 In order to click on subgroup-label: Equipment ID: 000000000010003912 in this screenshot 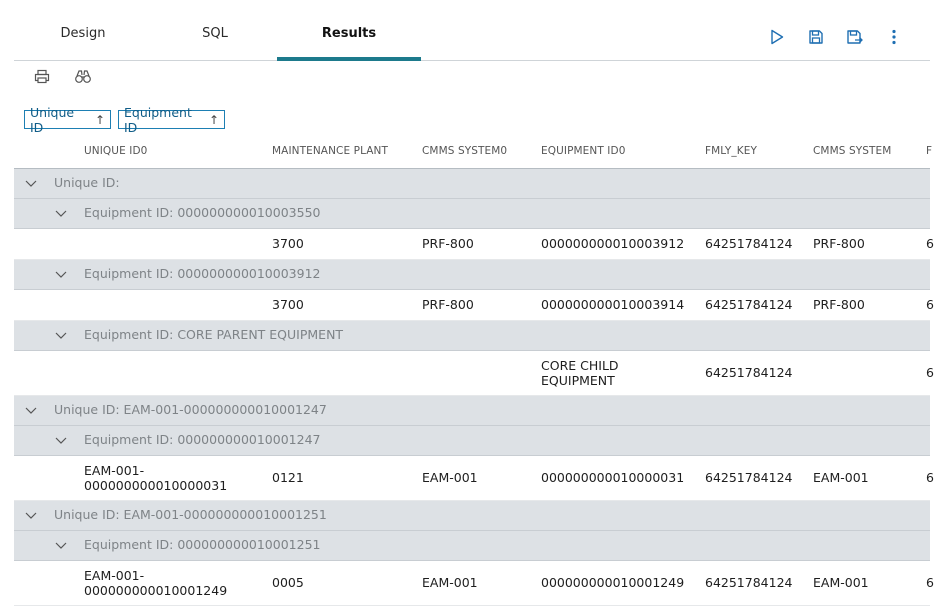, I will do `click(202, 273)`.